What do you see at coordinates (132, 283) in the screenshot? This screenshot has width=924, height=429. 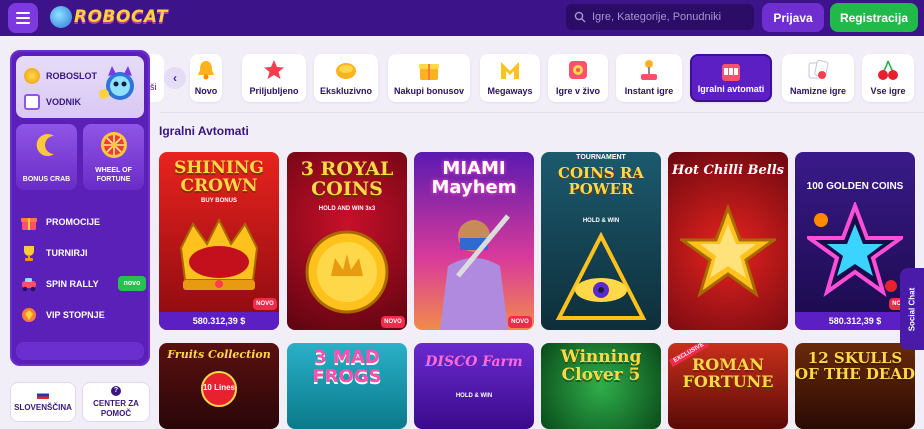 I see `new-badge: novo` at bounding box center [132, 283].